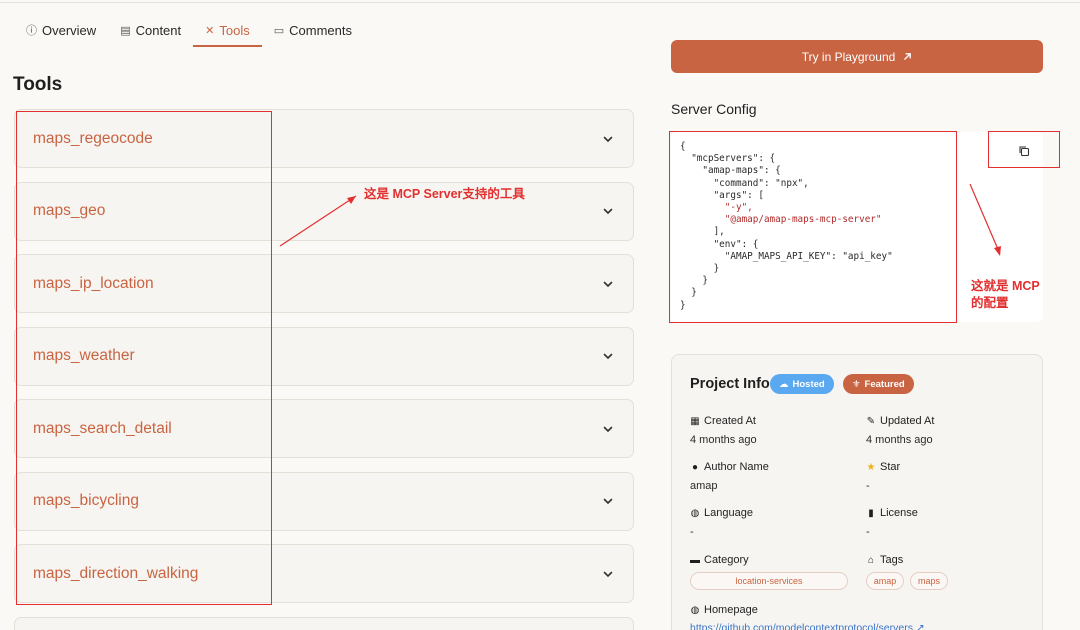  What do you see at coordinates (158, 30) in the screenshot?
I see `tab-label: Content` at bounding box center [158, 30].